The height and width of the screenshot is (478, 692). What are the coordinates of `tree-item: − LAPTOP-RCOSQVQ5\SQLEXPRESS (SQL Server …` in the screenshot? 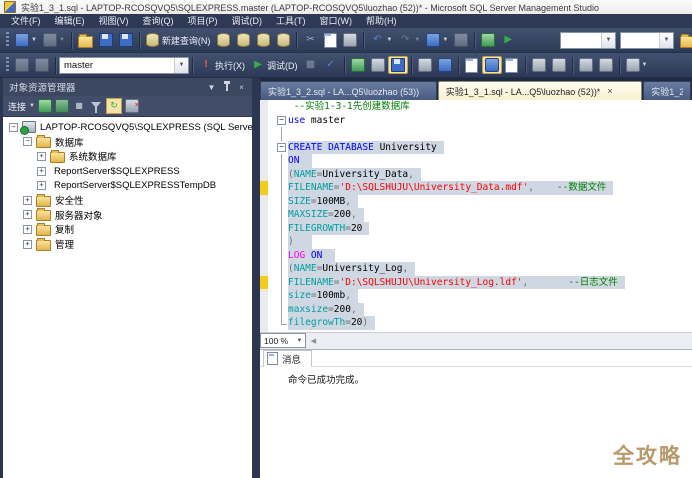 It's located at (127, 127).